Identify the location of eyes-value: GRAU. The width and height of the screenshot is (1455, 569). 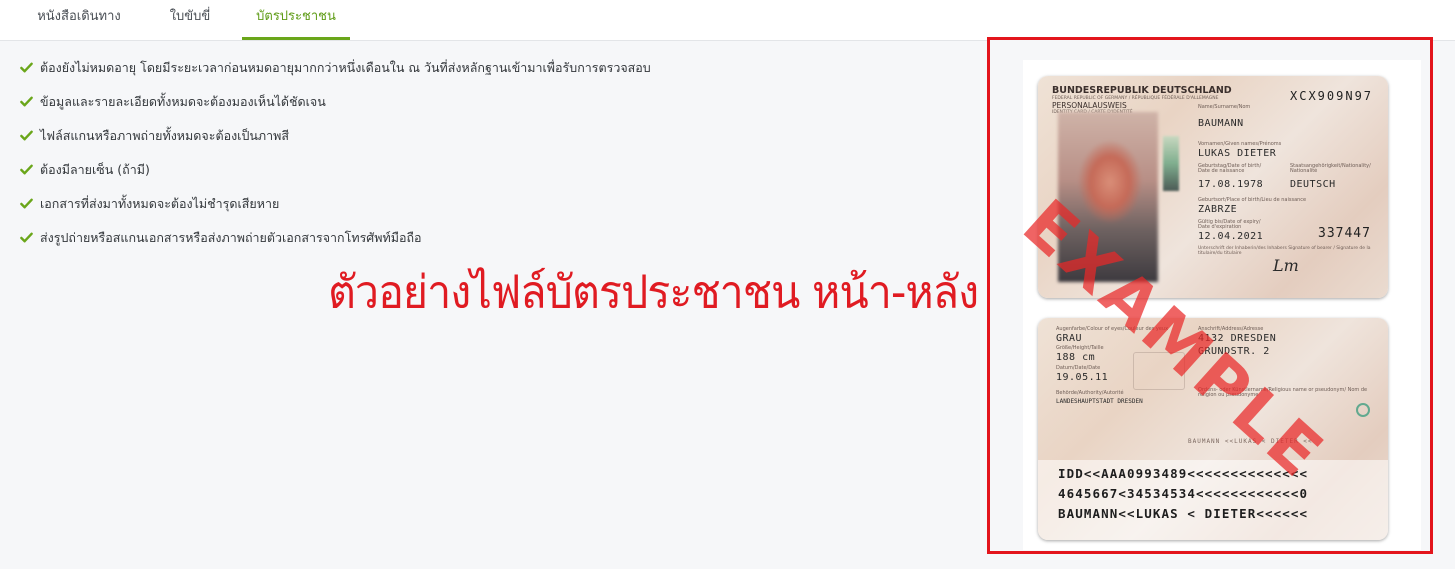
(1069, 338).